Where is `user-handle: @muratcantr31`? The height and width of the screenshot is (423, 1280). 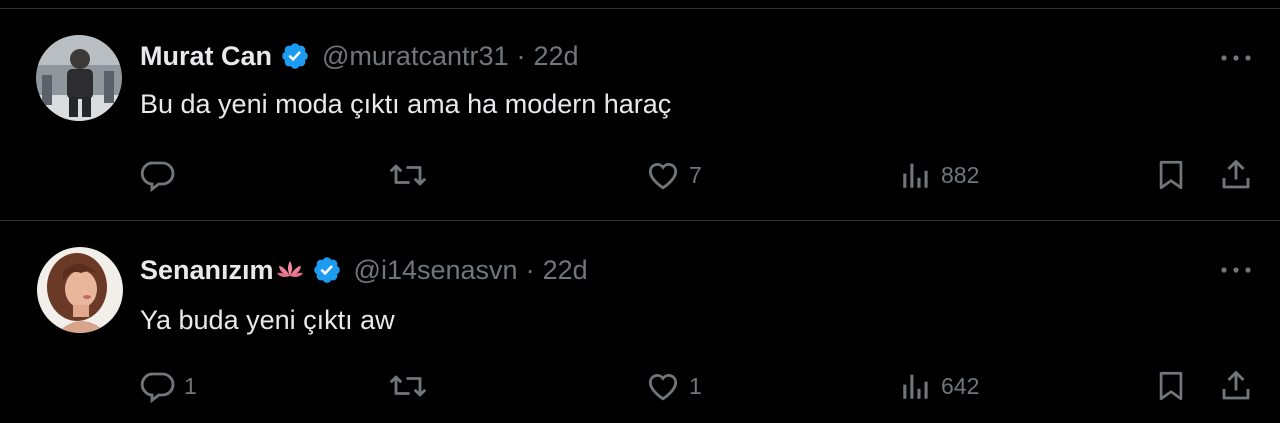
user-handle: @muratcantr31 is located at coordinates (415, 56).